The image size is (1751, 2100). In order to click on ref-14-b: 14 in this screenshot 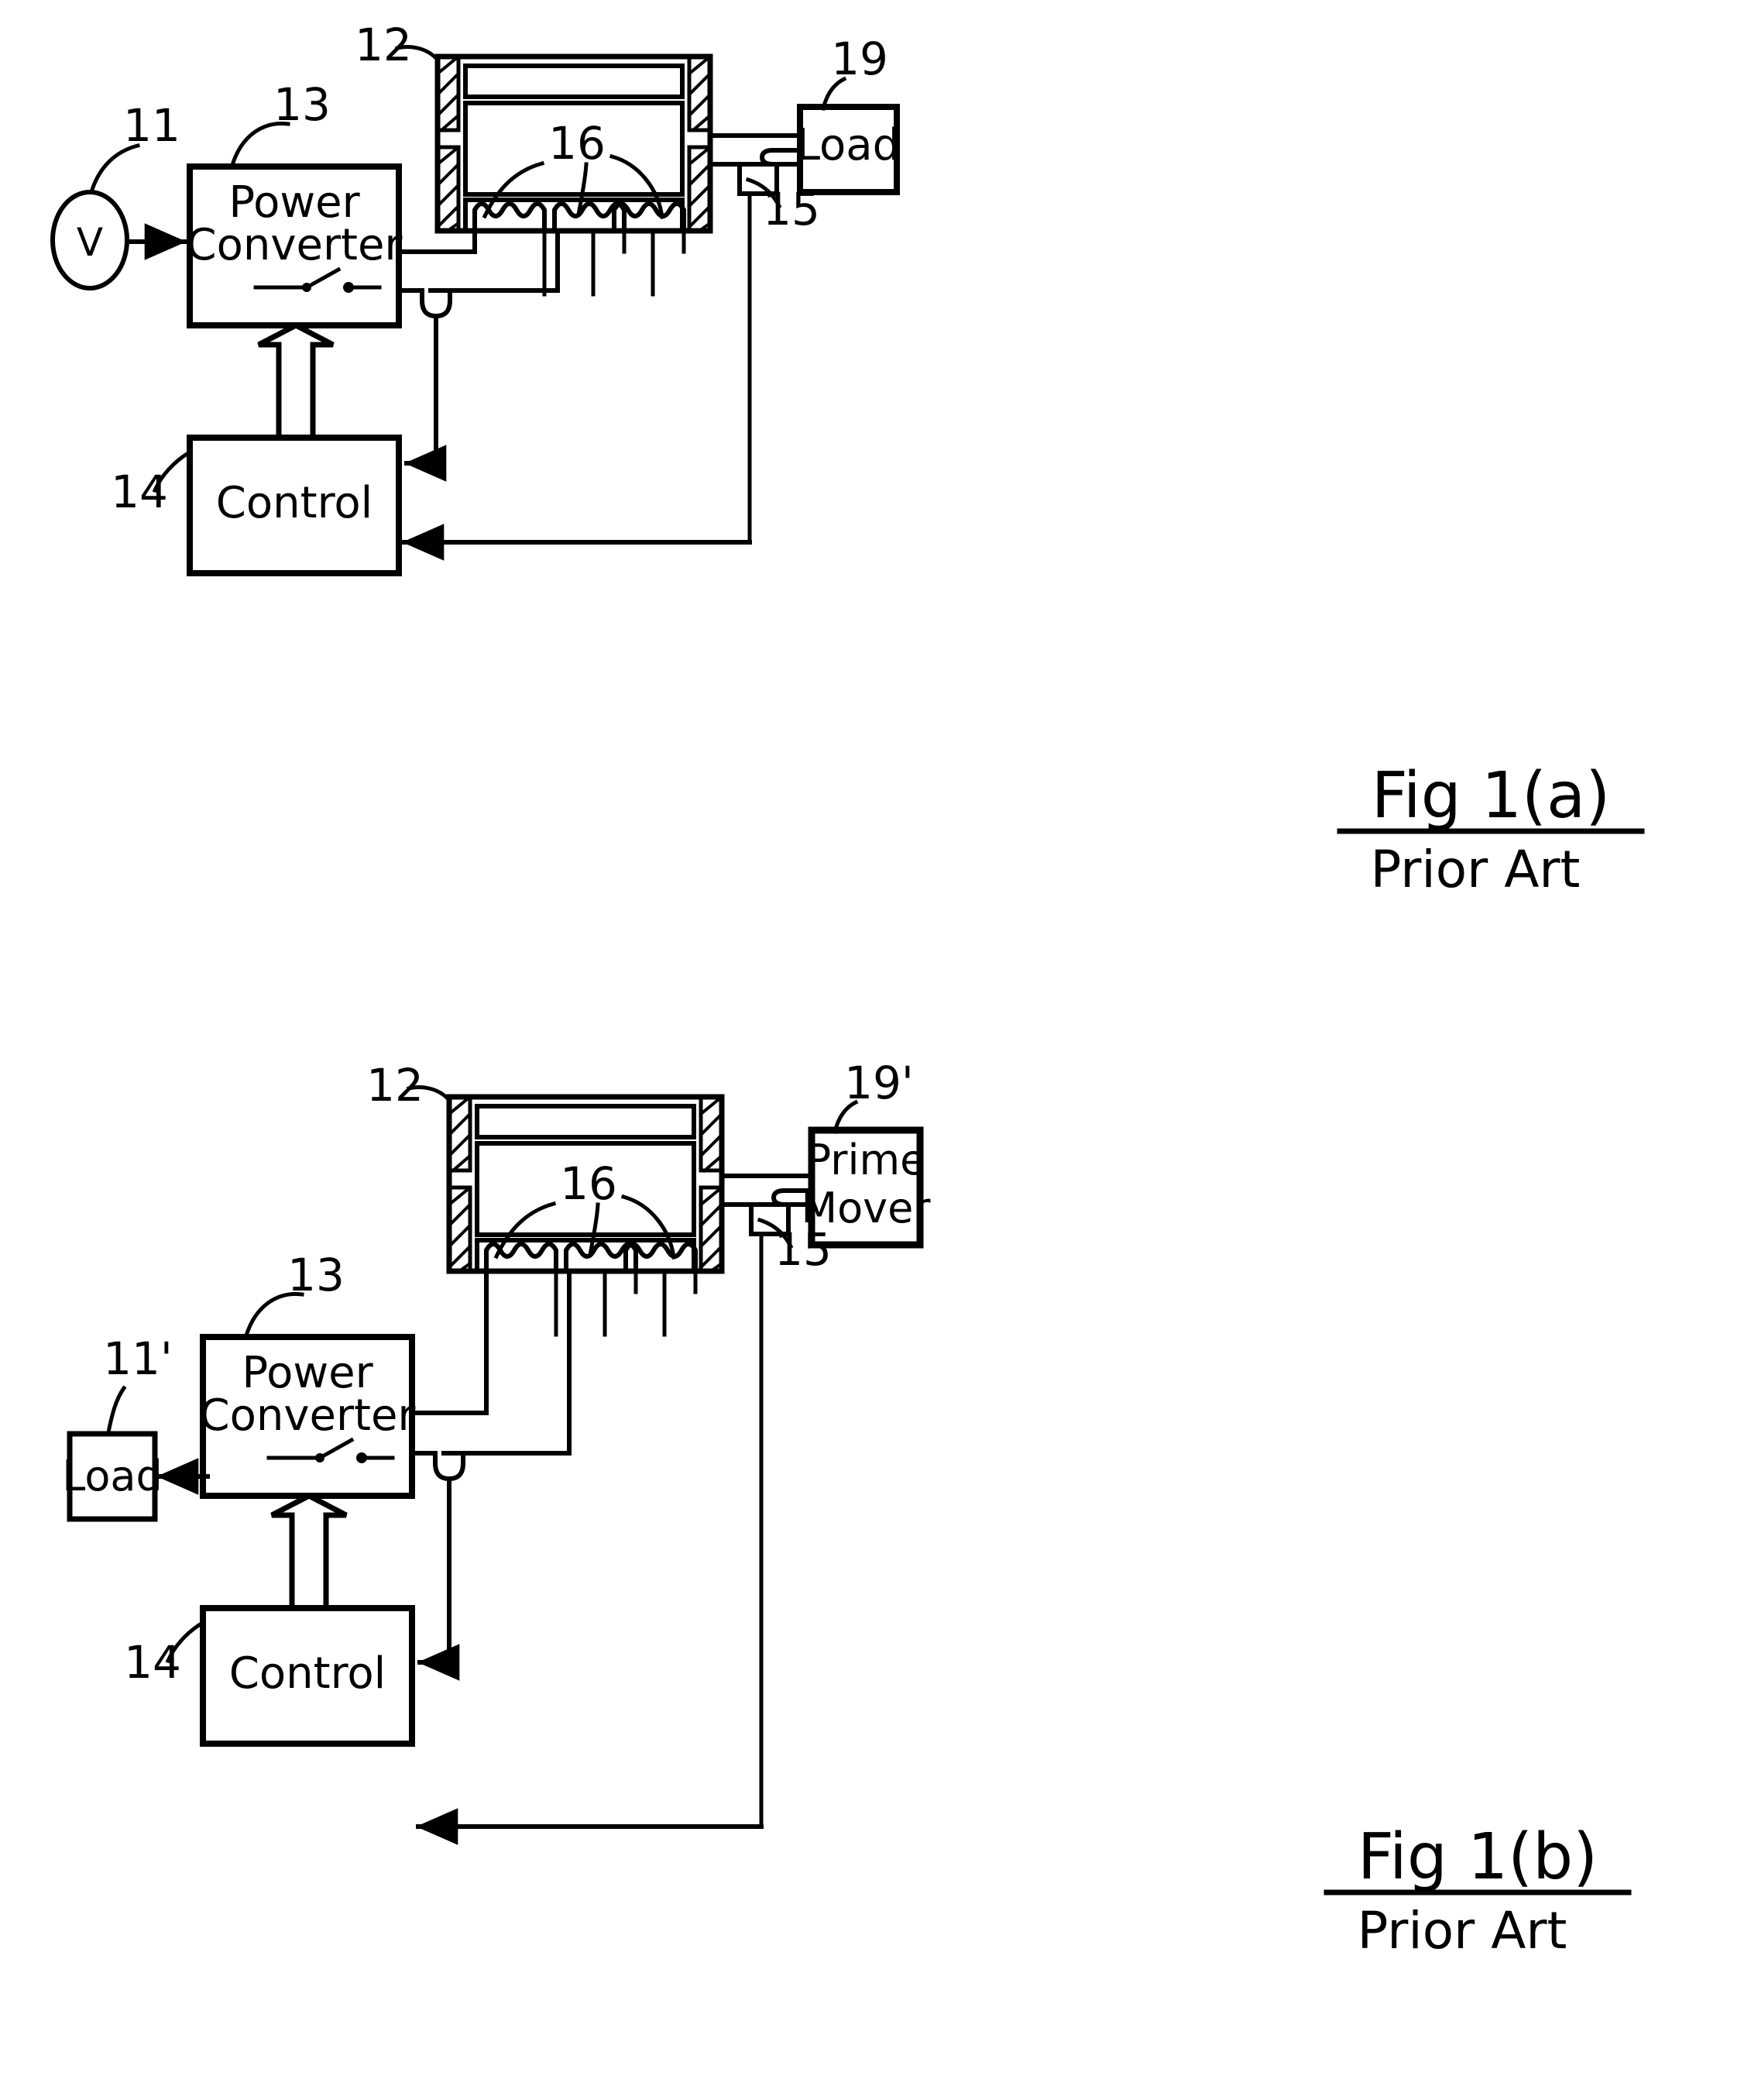, I will do `click(152, 1662)`.